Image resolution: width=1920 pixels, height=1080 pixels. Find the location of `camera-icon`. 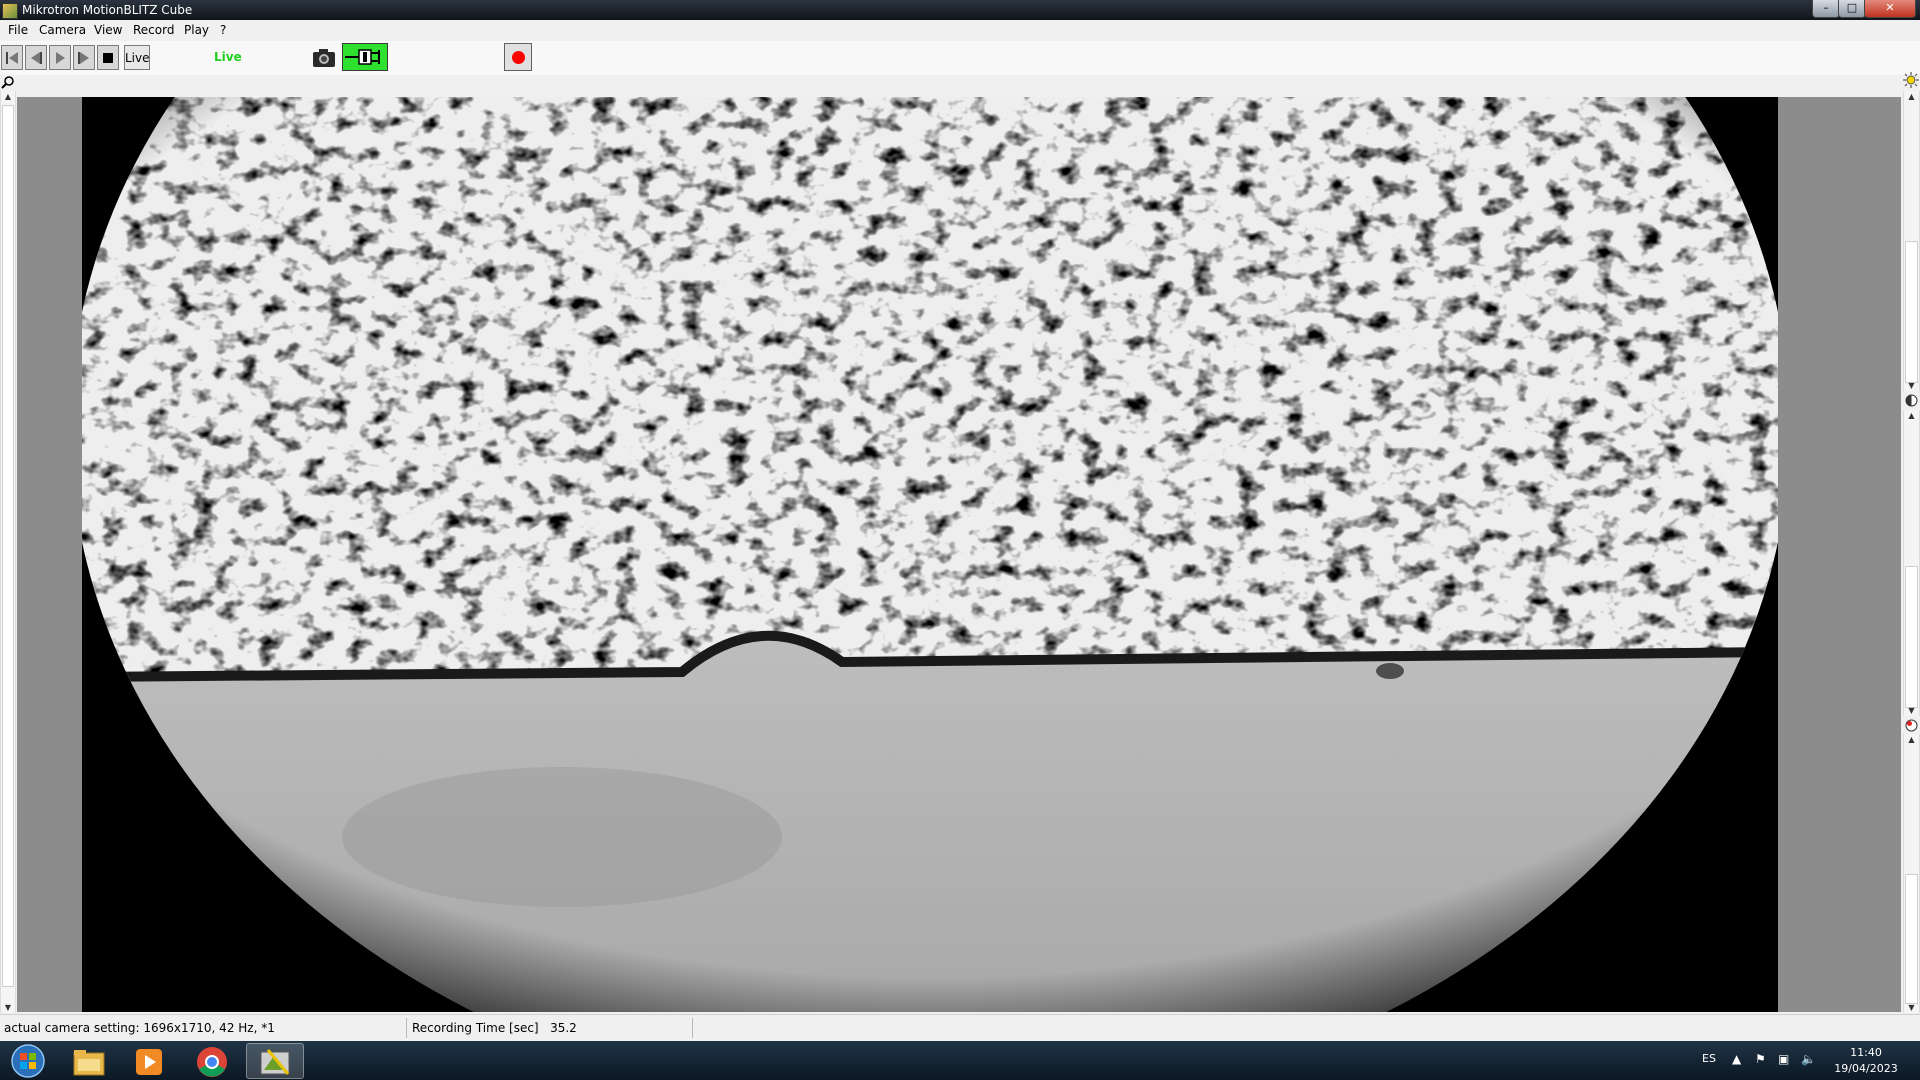

camera-icon is located at coordinates (324, 58).